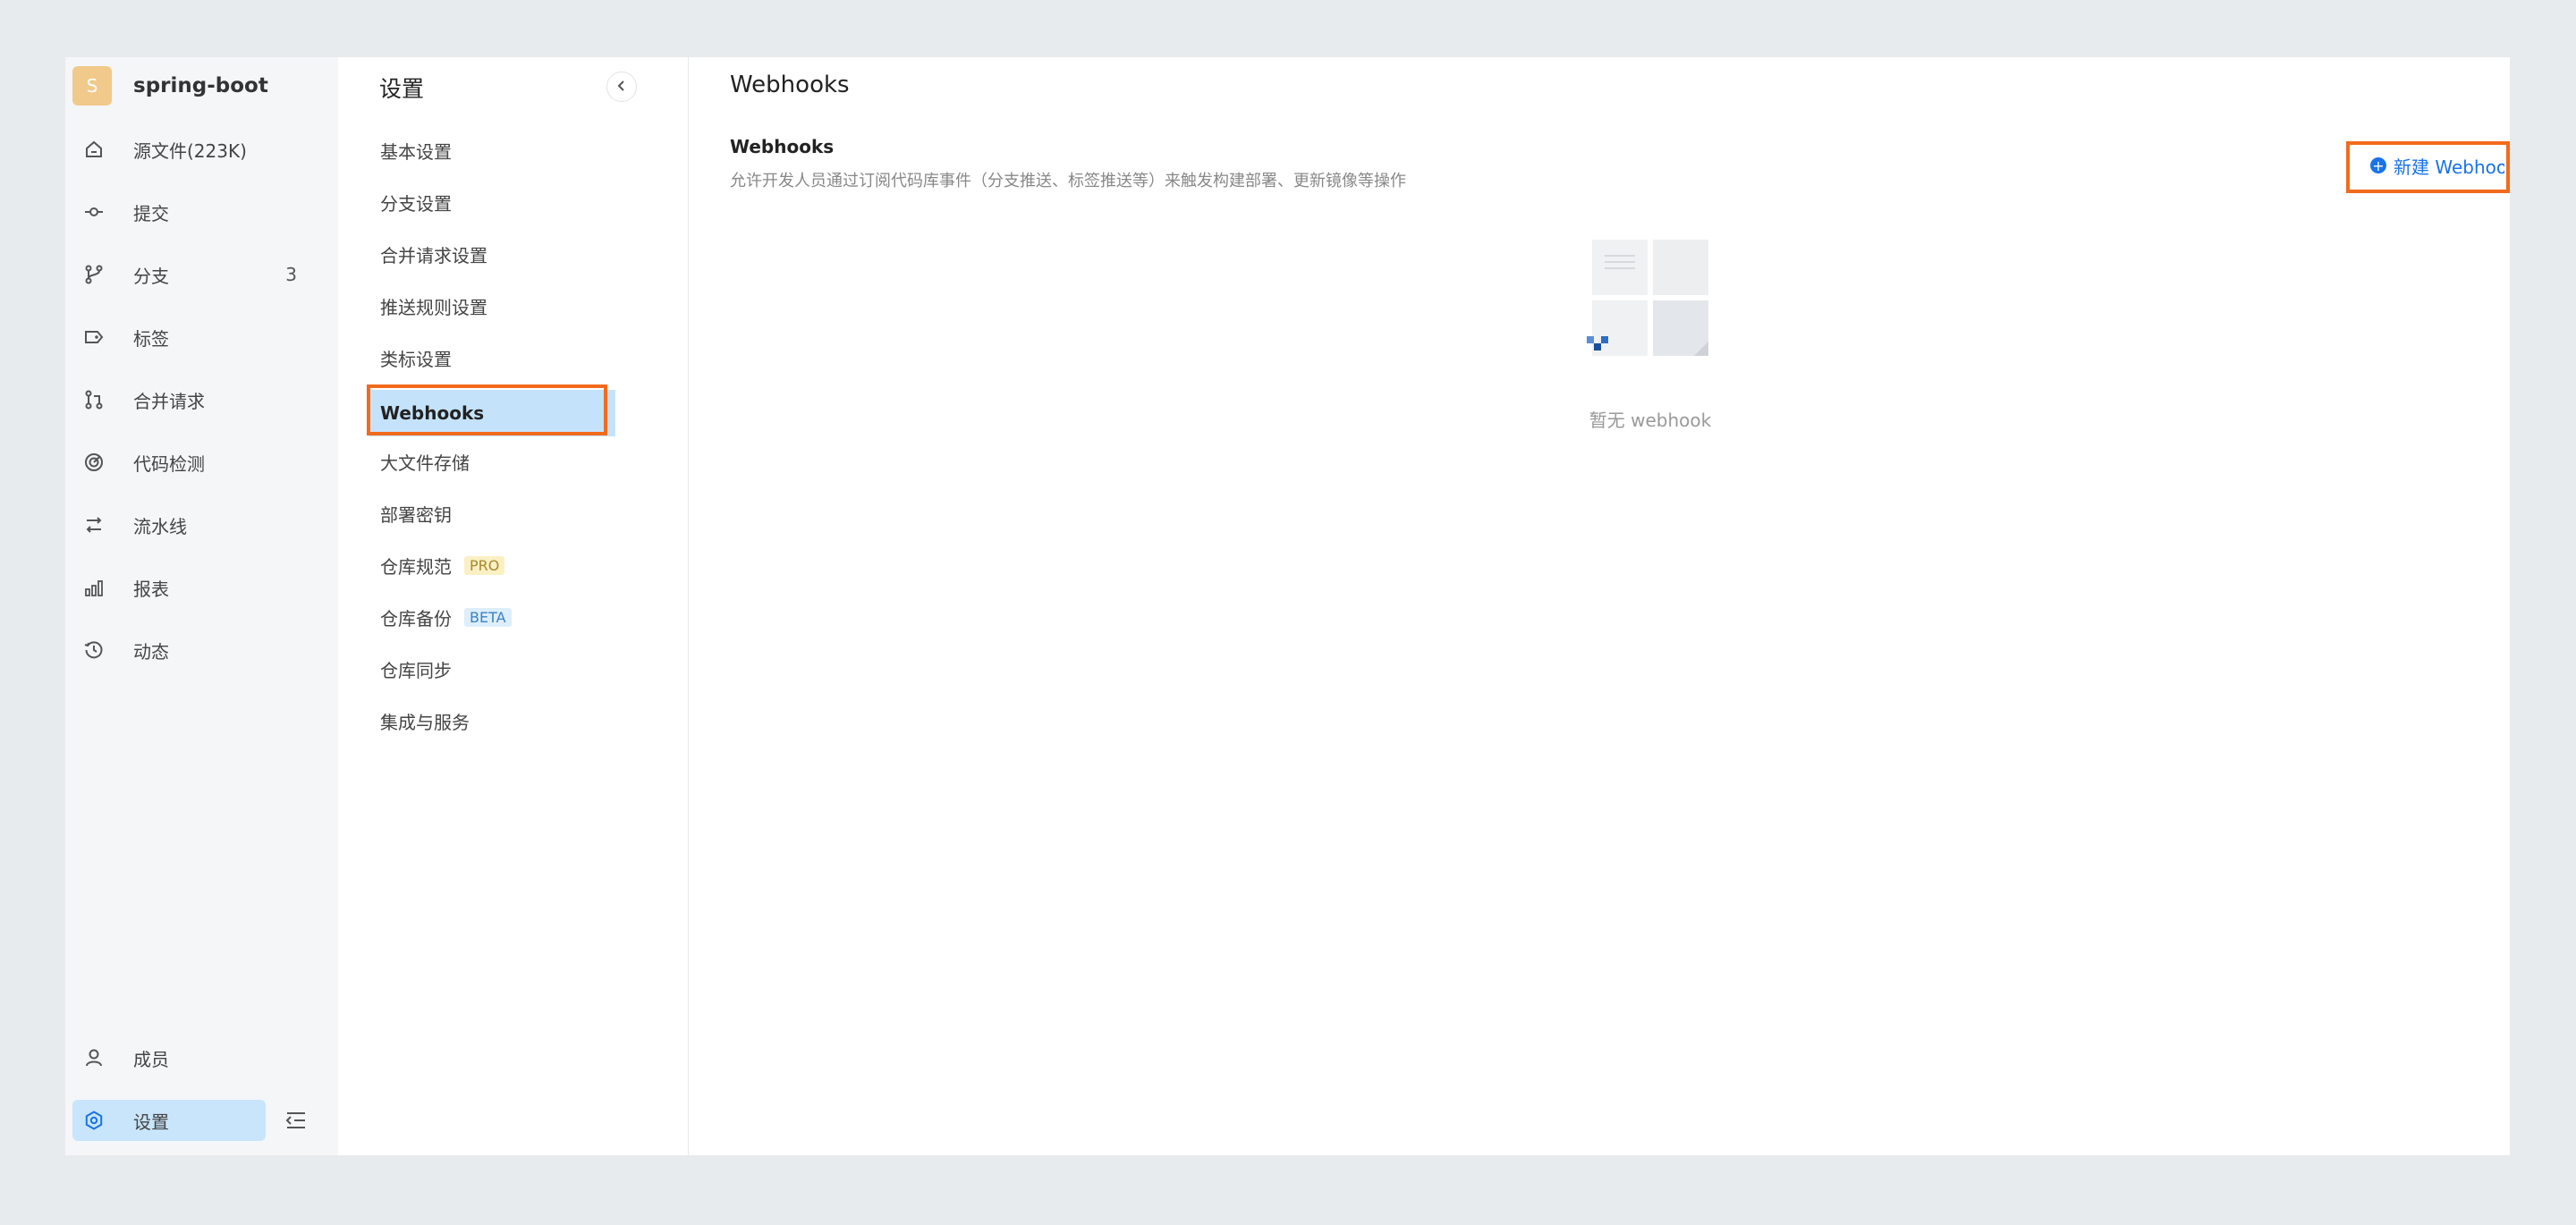 Image resolution: width=2576 pixels, height=1225 pixels. Describe the element at coordinates (492, 254) in the screenshot. I see `menu-merge-request-settings: 合并请求设置` at that location.